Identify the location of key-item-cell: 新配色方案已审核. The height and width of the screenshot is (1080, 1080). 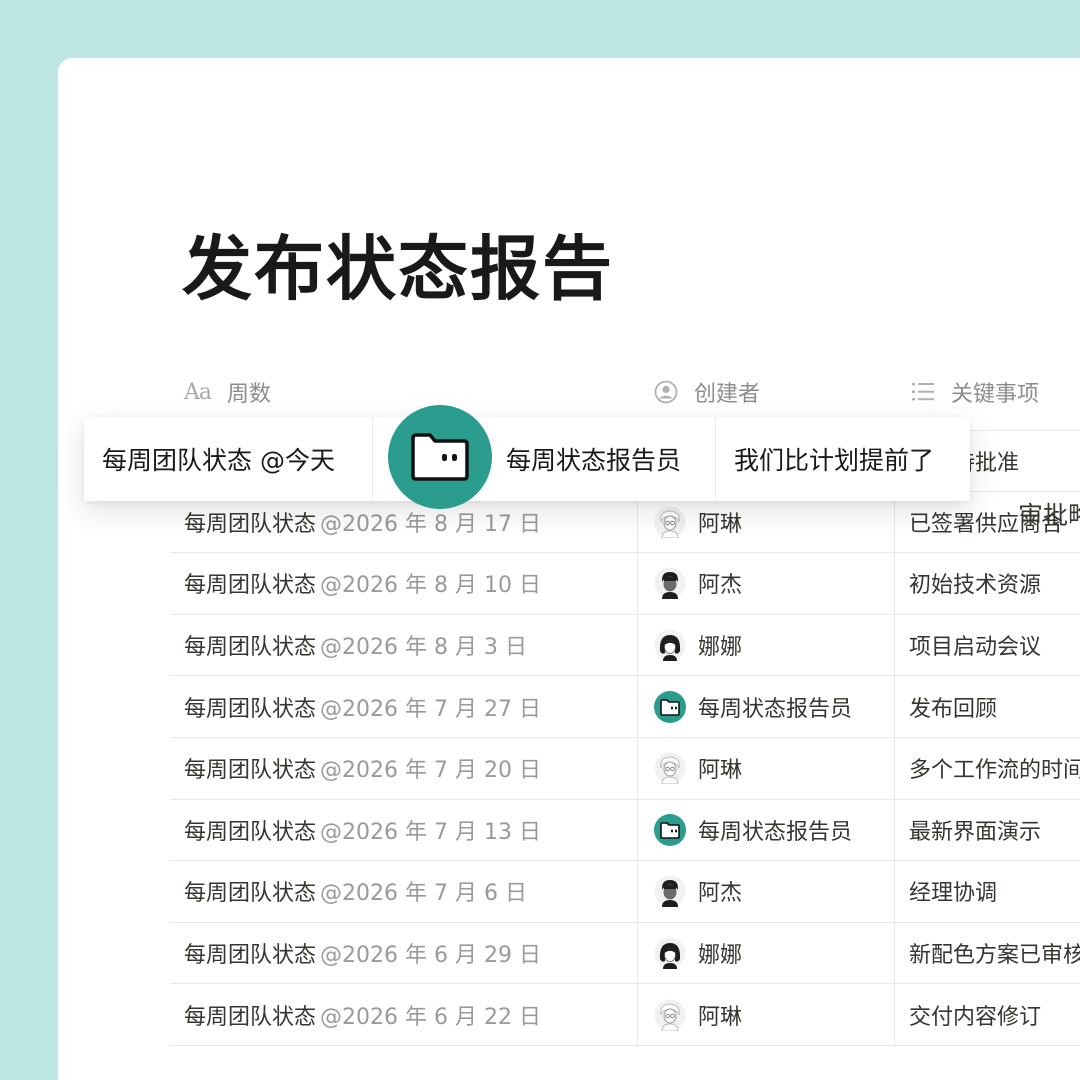
(987, 953).